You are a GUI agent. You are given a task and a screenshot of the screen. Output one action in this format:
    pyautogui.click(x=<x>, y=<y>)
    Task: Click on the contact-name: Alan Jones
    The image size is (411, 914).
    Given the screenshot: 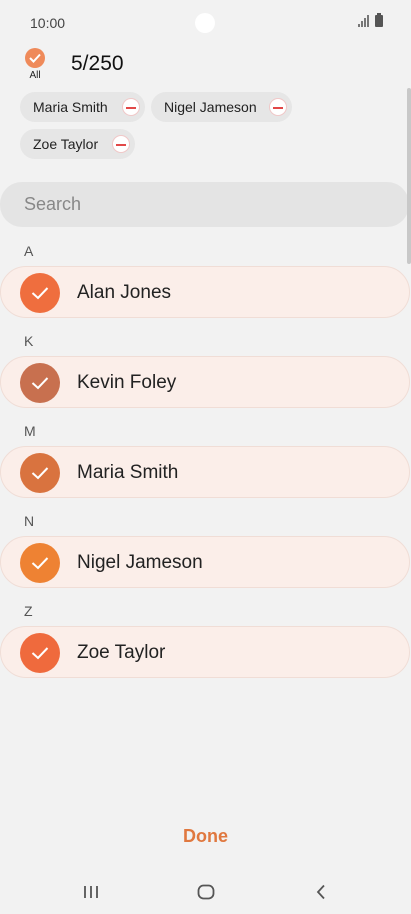 What is the action you would take?
    pyautogui.click(x=124, y=292)
    